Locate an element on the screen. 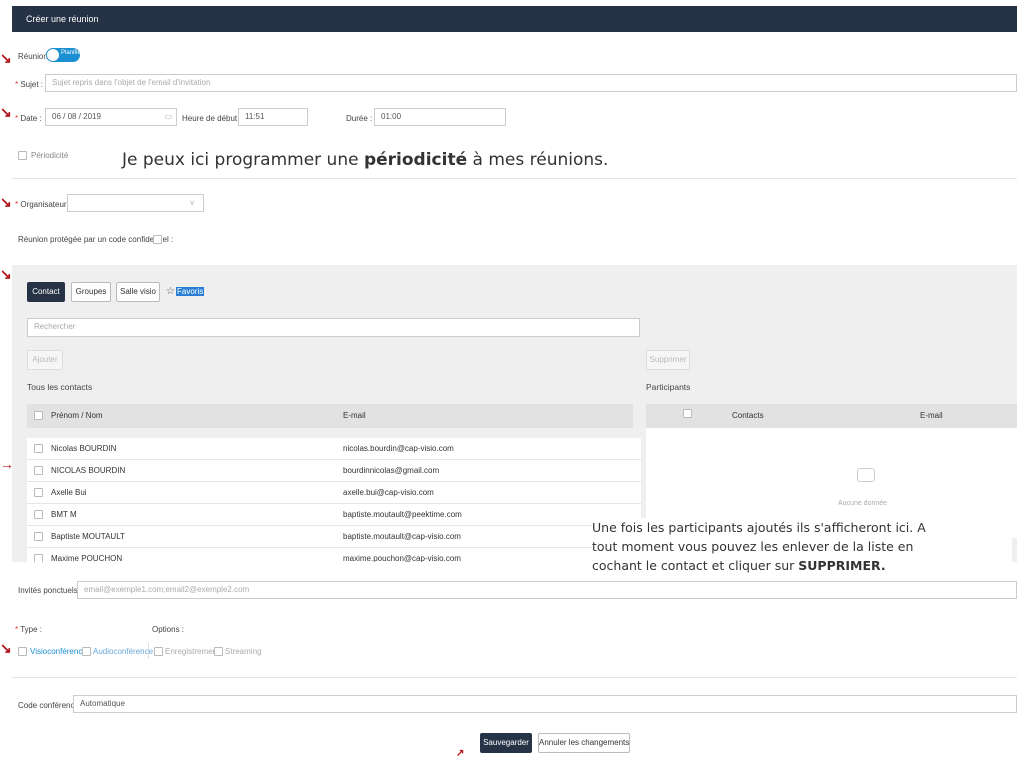 This screenshot has height=759, width=1017. table-row: Axelle Bui axelle.bui@cap-visio.com is located at coordinates (334, 493).